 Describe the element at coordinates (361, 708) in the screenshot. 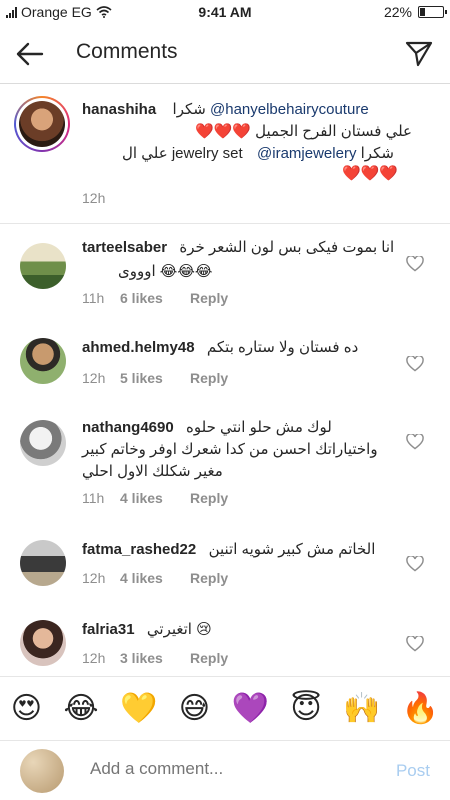

I see `raising-hands-emoji-button: 🙌` at that location.